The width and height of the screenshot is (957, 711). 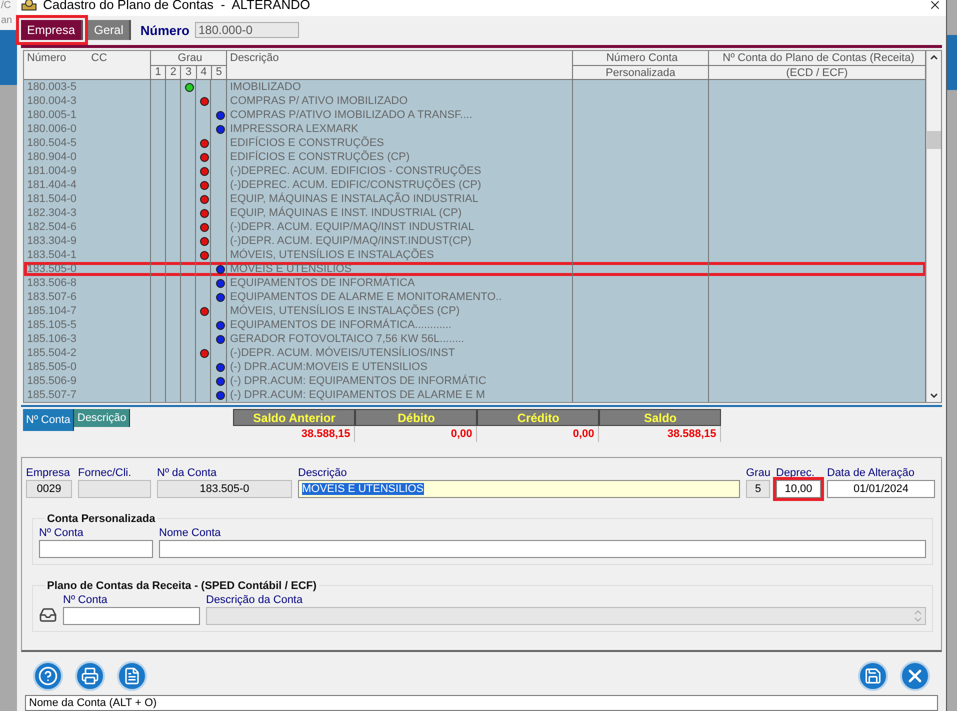 What do you see at coordinates (400, 283) in the screenshot?
I see `table-cell: EQUIPAMENTOS DE INFORMÁTICA` at bounding box center [400, 283].